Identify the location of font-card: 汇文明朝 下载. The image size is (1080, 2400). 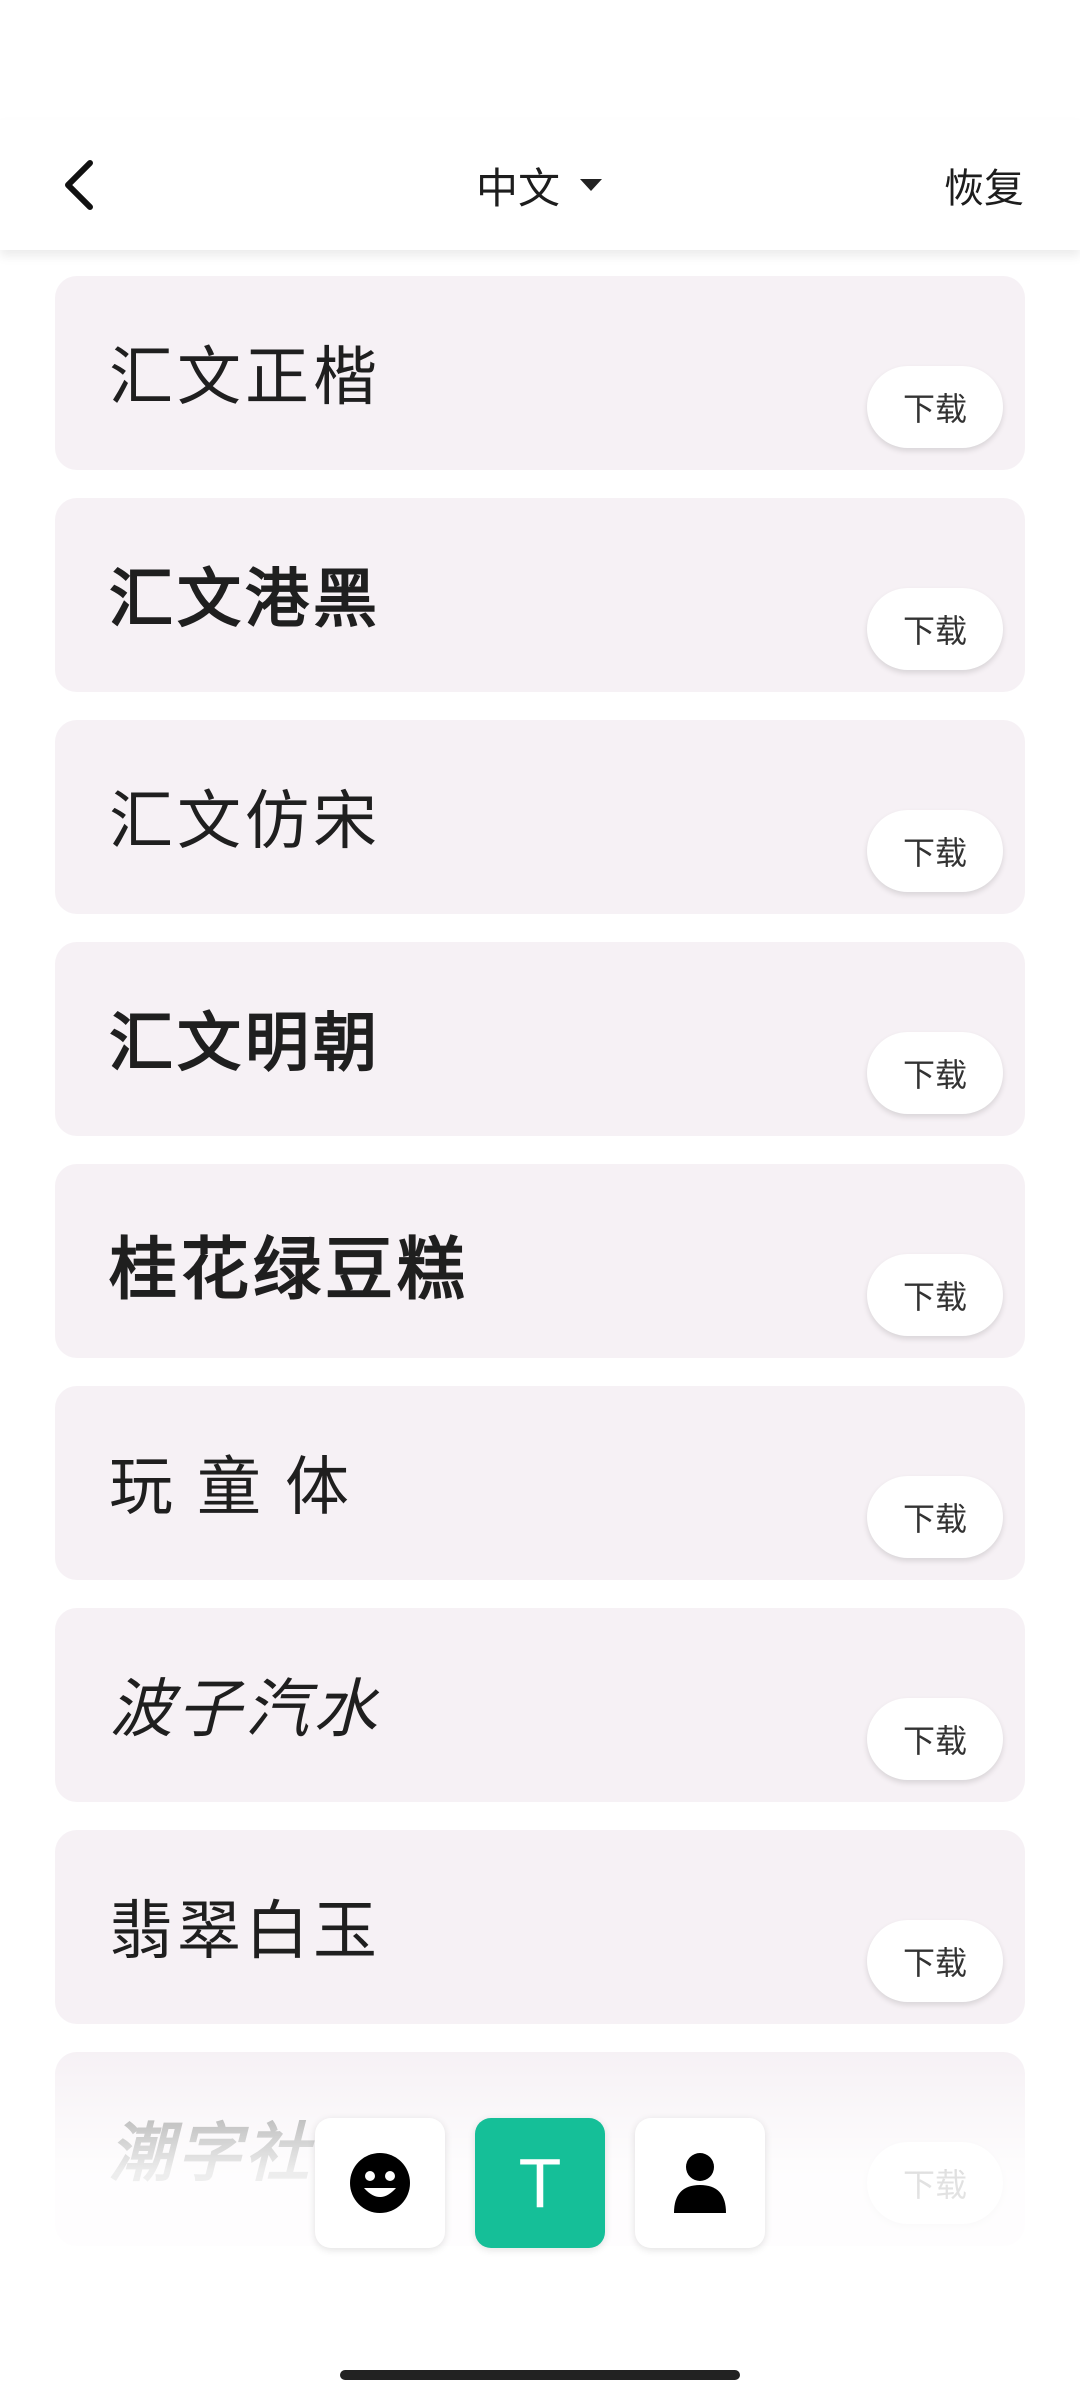
(540, 1039).